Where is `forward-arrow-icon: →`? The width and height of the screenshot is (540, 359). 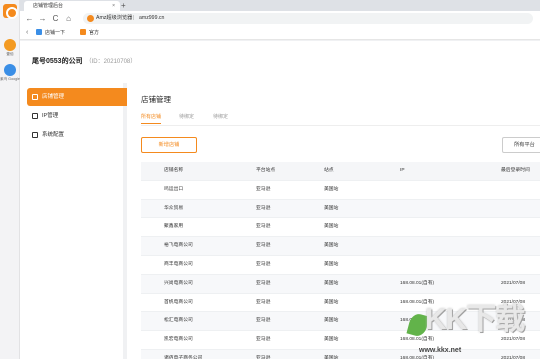 forward-arrow-icon: → is located at coordinates (42, 18).